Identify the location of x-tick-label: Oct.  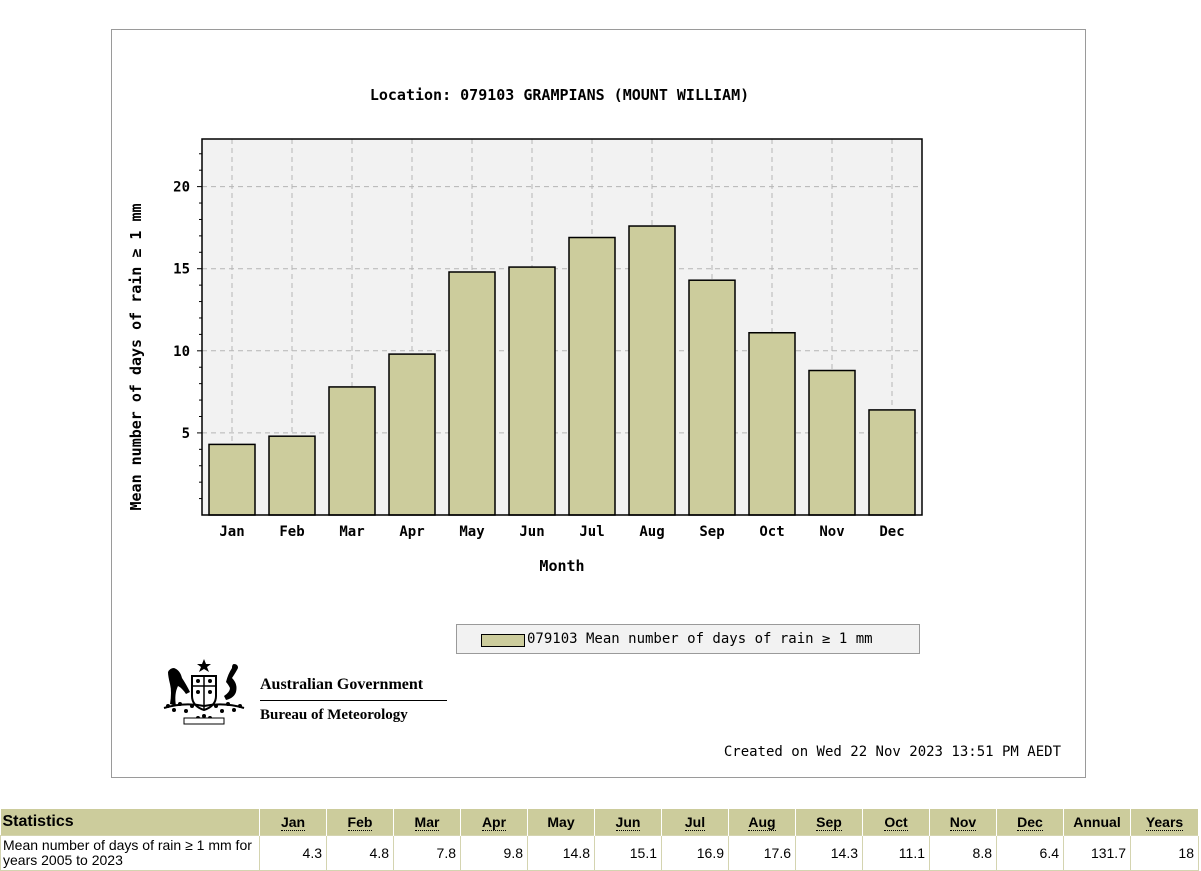
(771, 532).